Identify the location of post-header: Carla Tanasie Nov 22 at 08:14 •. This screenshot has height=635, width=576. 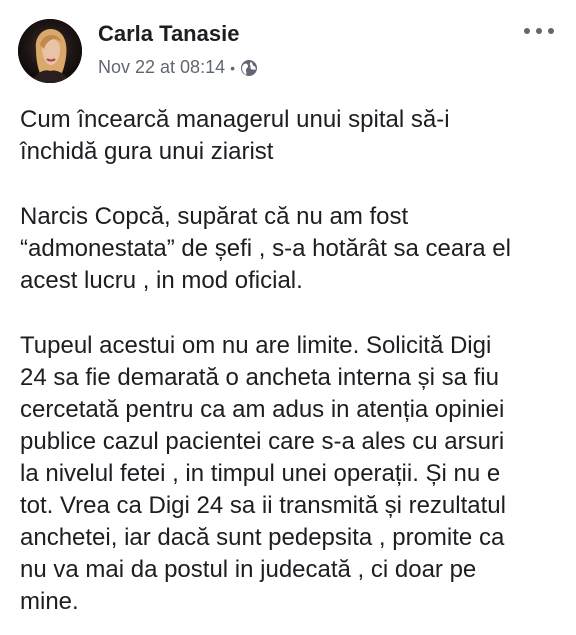
(288, 52).